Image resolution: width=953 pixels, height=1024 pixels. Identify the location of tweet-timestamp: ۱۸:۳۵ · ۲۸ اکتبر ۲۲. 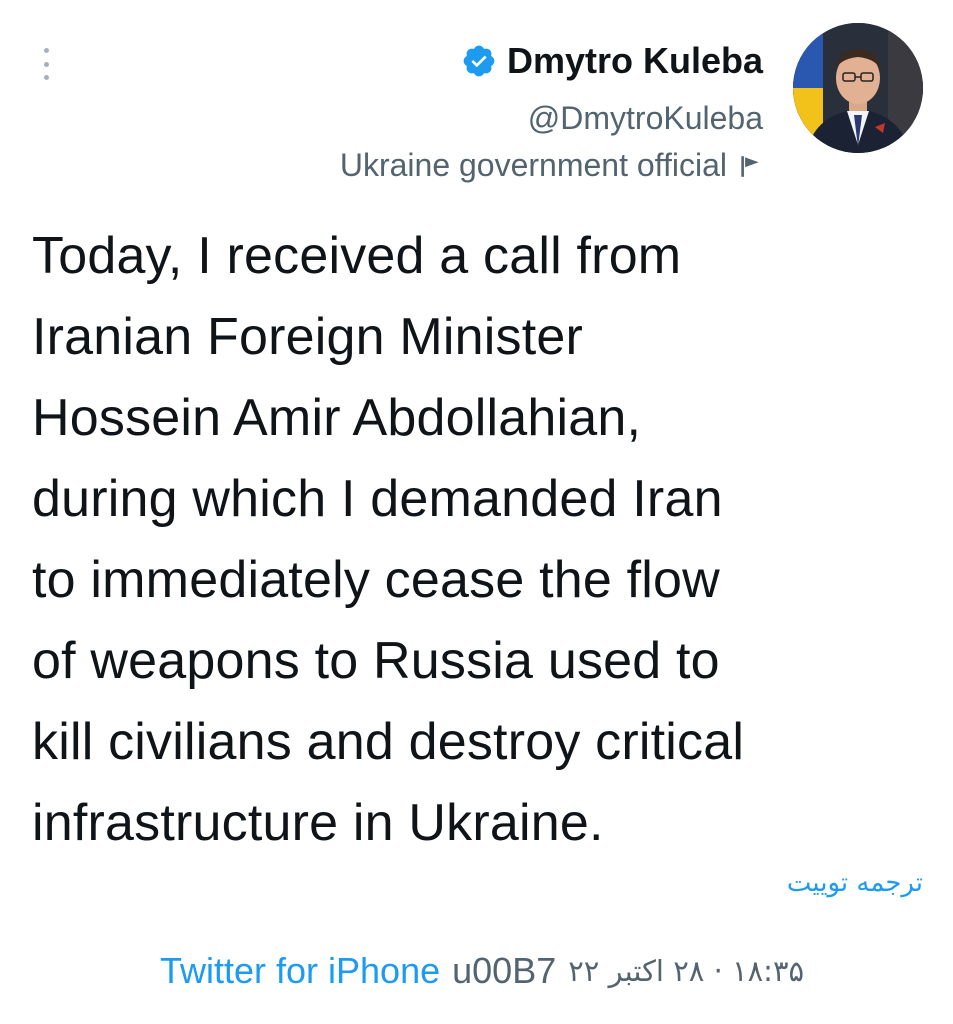
(686, 971).